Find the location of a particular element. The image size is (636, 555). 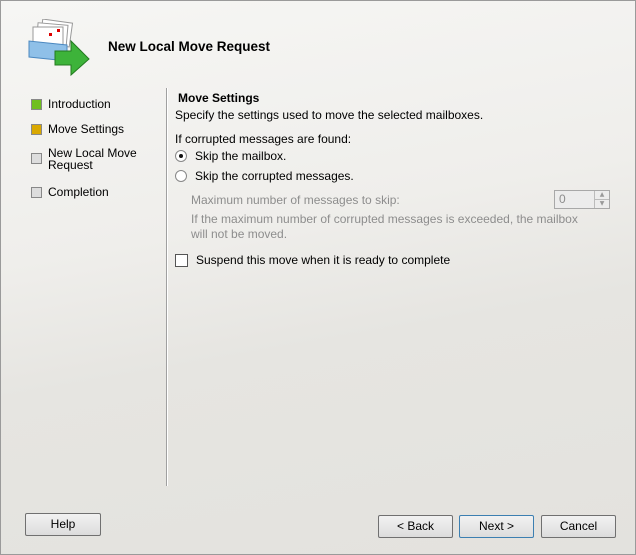

nav-label: Introduction is located at coordinates (79, 104).